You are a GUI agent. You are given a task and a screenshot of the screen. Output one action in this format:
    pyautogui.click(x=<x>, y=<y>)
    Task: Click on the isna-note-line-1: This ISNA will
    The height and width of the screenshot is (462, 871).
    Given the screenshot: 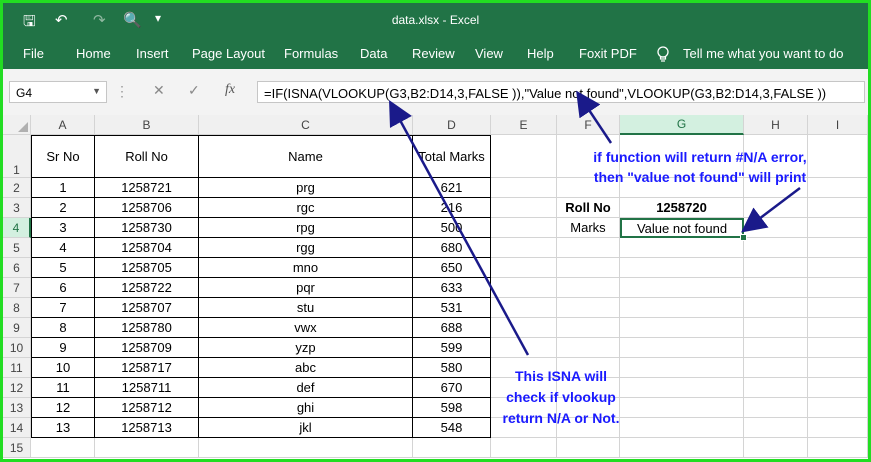 What is the action you would take?
    pyautogui.click(x=561, y=376)
    